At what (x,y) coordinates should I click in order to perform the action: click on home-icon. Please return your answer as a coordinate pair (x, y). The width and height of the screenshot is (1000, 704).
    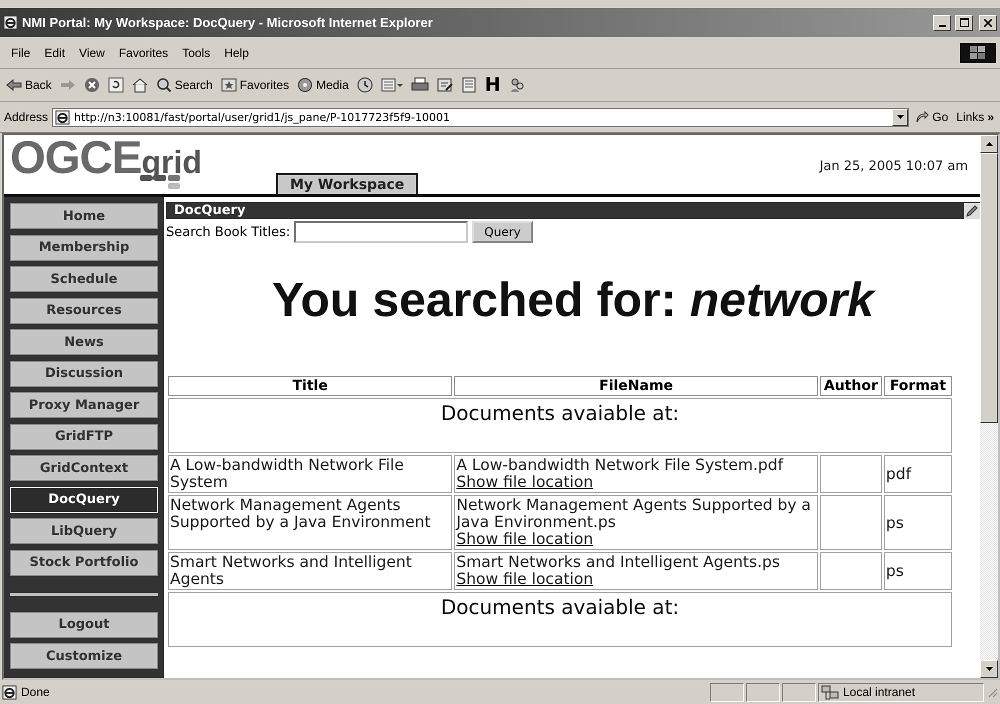
    Looking at the image, I should click on (140, 85).